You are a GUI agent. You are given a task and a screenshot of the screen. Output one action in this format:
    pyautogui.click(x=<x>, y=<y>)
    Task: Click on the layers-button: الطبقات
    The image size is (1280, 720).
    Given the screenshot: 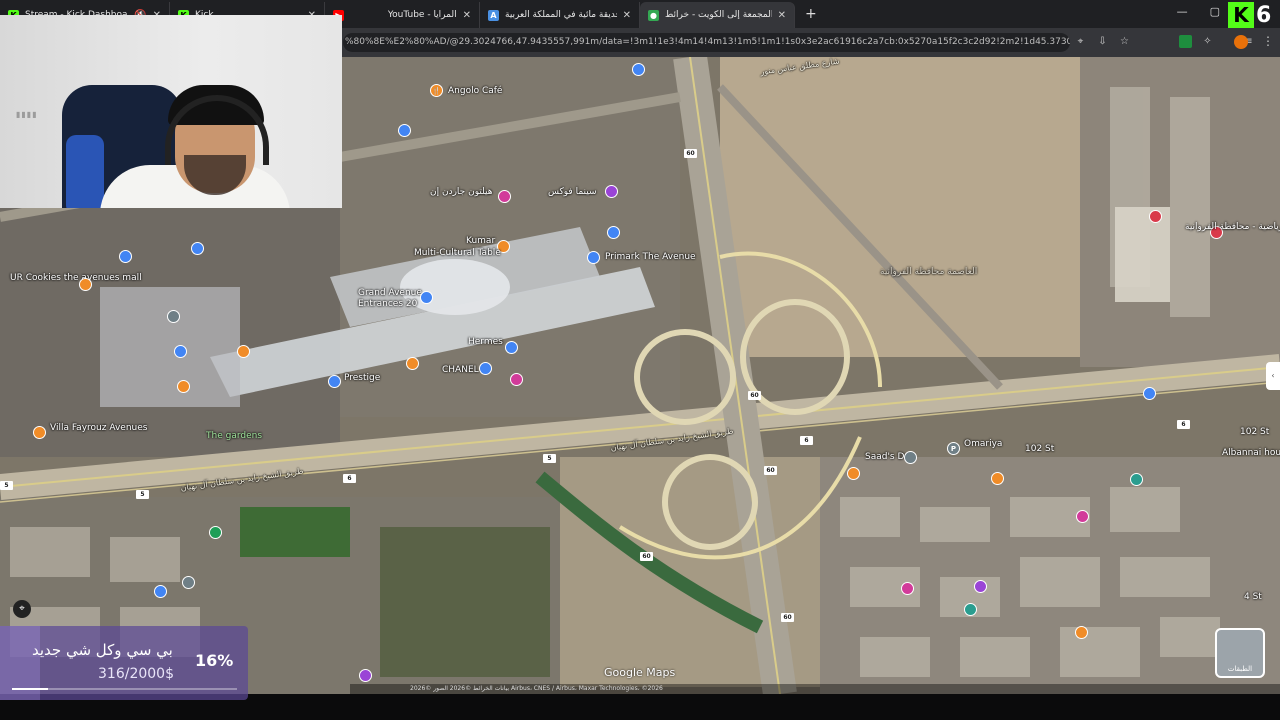 What is the action you would take?
    pyautogui.click(x=1240, y=653)
    